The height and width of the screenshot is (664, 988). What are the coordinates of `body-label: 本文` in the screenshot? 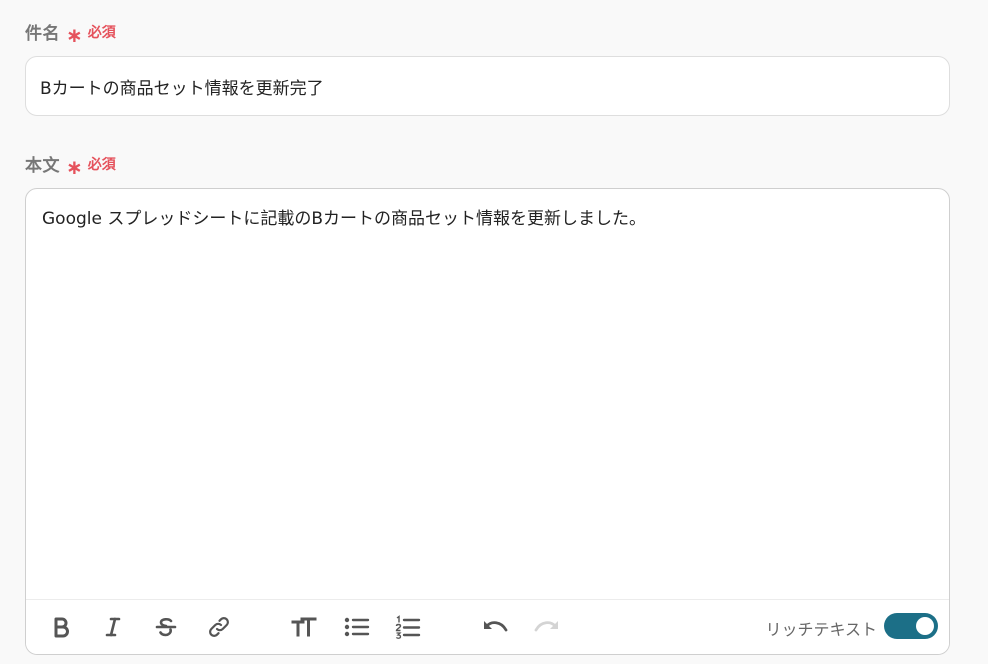 It's located at (42, 166).